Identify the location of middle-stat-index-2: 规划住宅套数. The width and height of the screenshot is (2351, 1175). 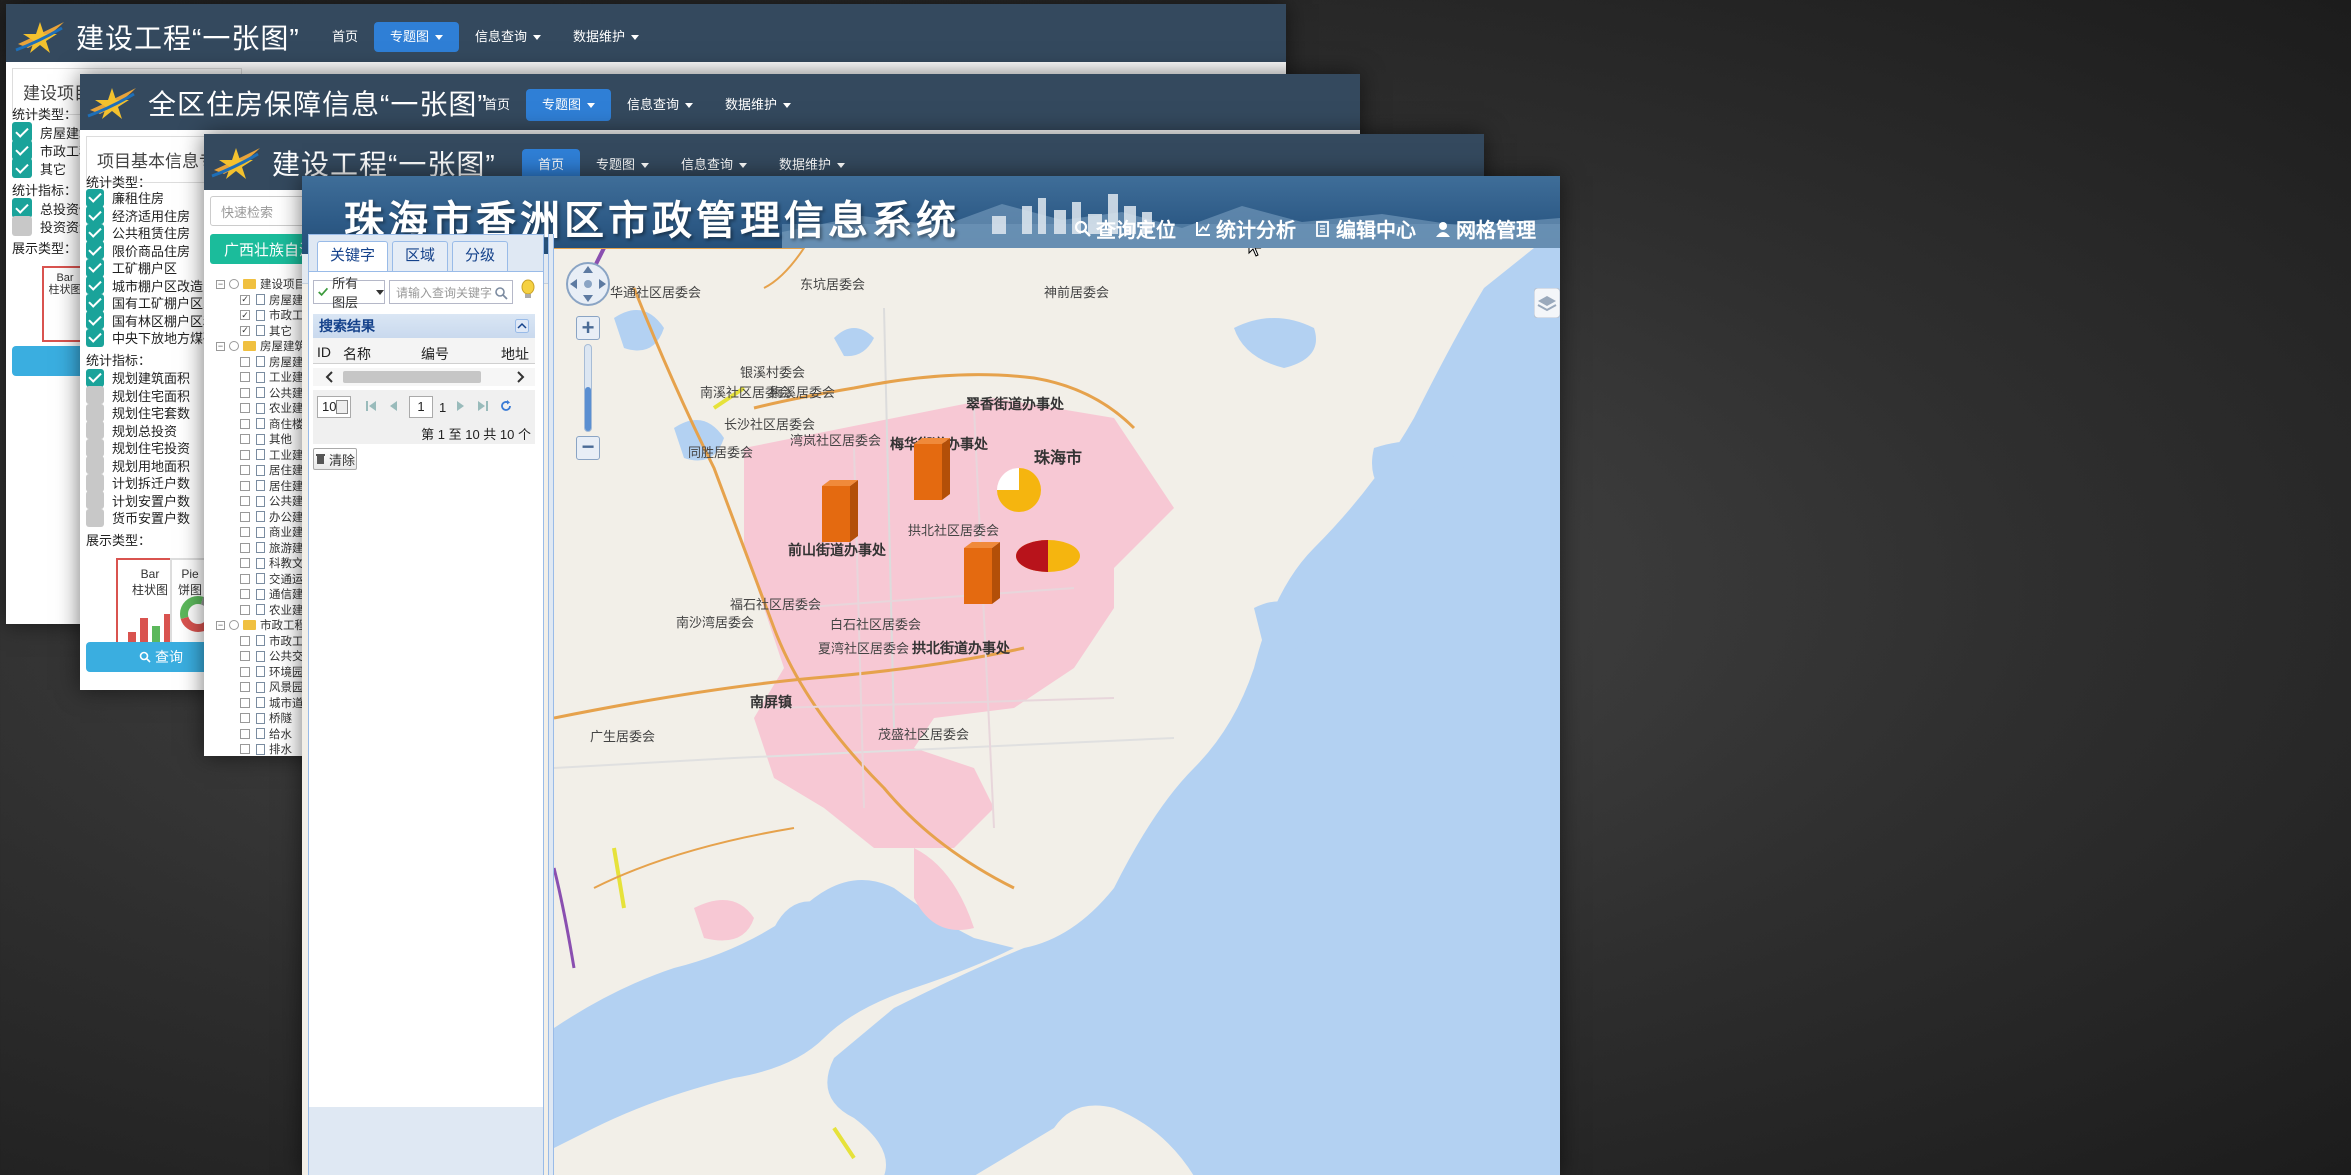
(138, 412).